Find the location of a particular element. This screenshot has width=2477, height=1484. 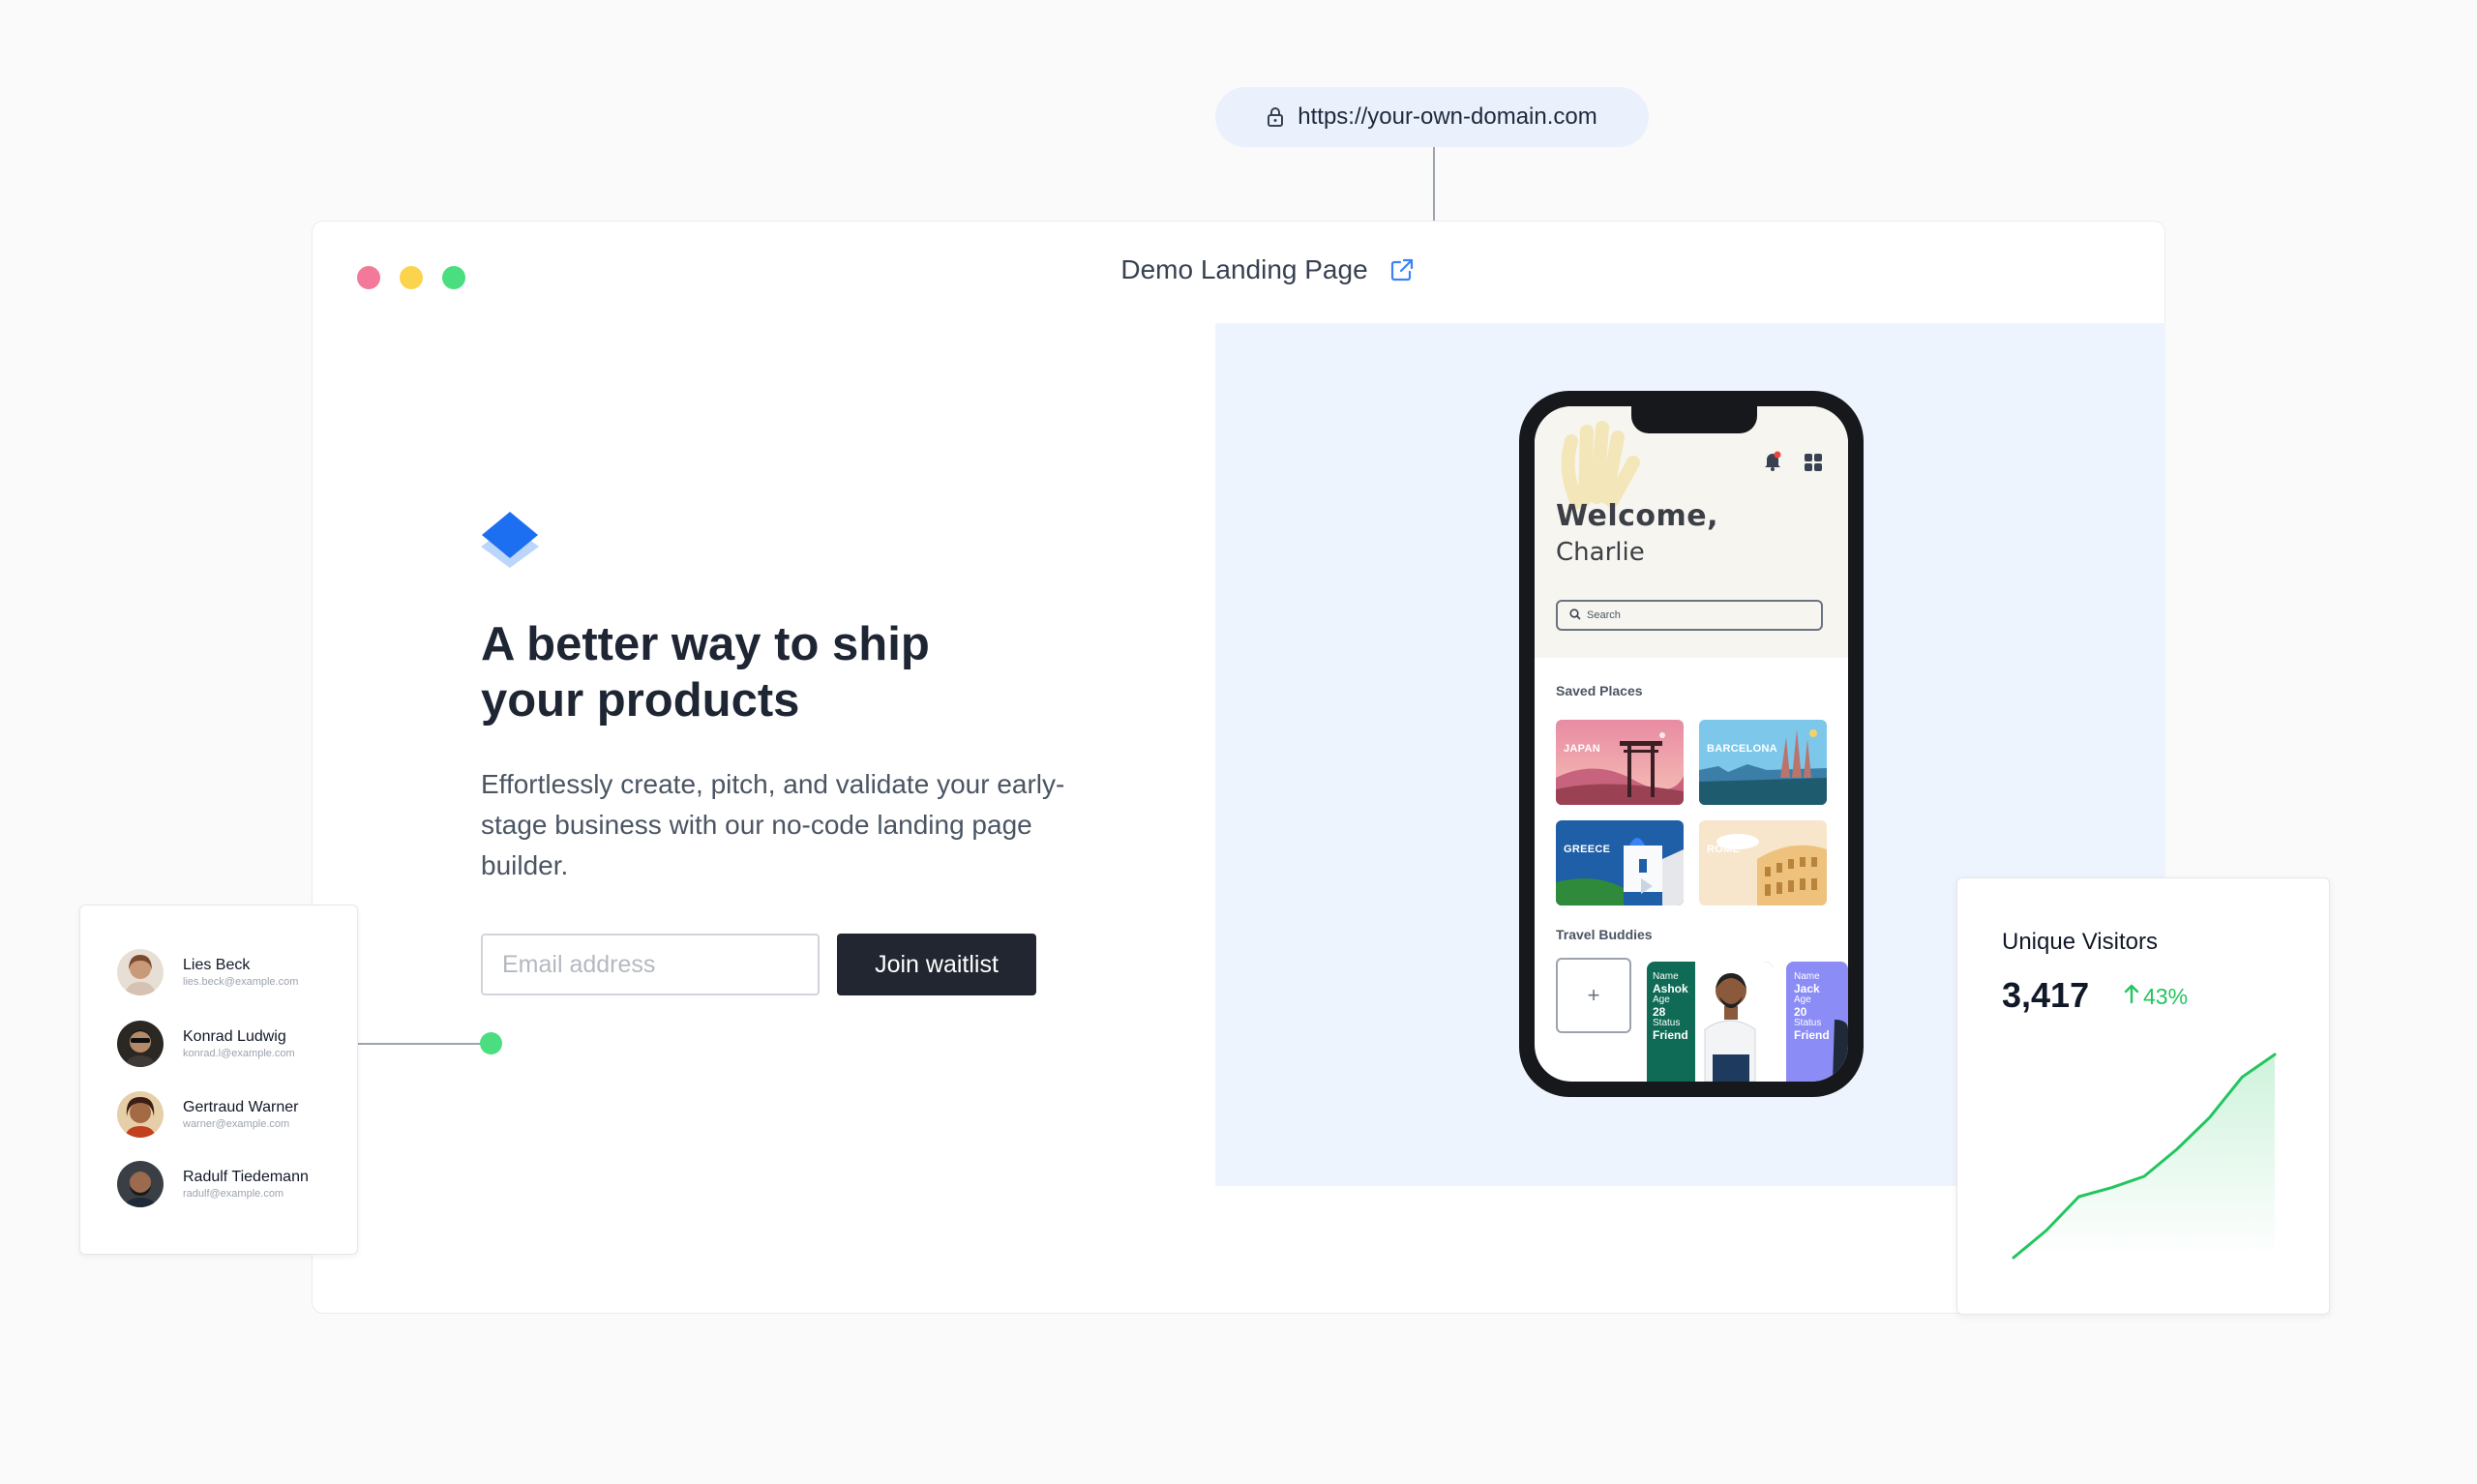

brand-logo-icon is located at coordinates (510, 546).